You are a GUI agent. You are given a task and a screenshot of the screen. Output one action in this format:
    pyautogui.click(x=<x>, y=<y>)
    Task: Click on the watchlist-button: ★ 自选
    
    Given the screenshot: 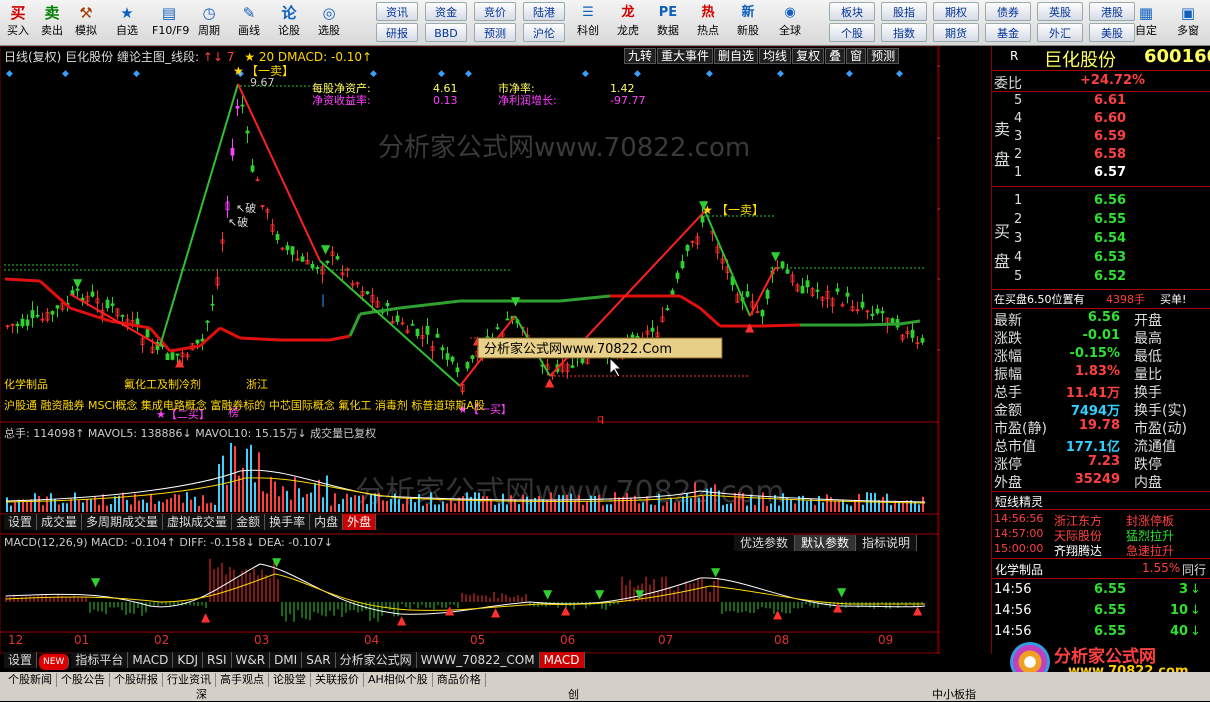 What is the action you would take?
    pyautogui.click(x=127, y=23)
    